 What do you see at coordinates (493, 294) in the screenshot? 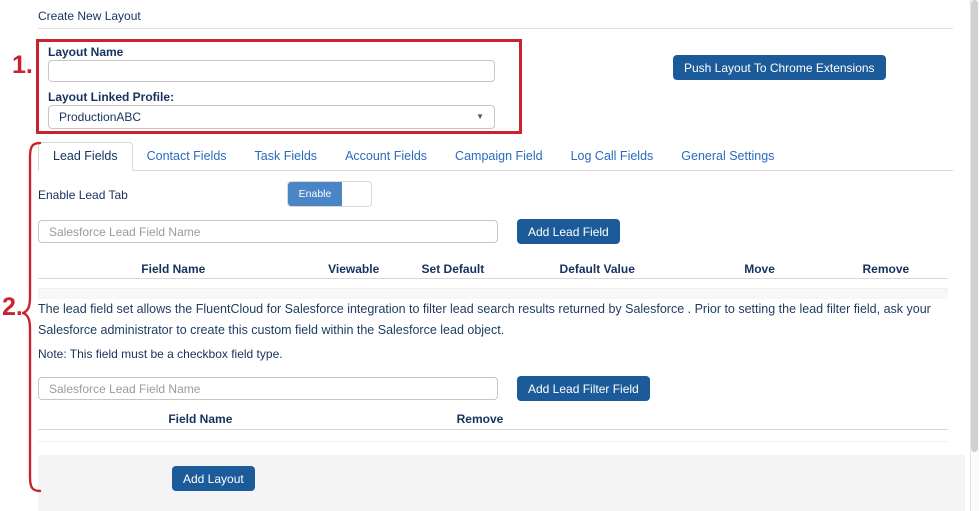
I see `lead-table-empty-row` at bounding box center [493, 294].